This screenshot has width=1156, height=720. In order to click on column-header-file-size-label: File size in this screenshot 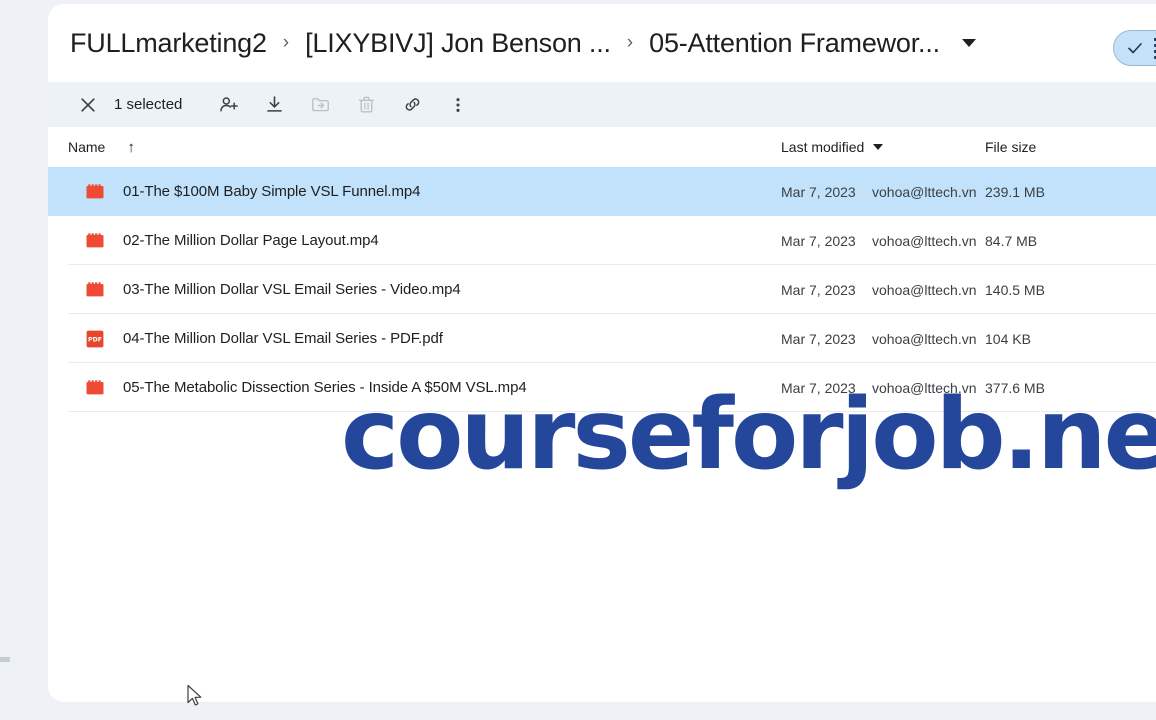, I will do `click(1011, 147)`.